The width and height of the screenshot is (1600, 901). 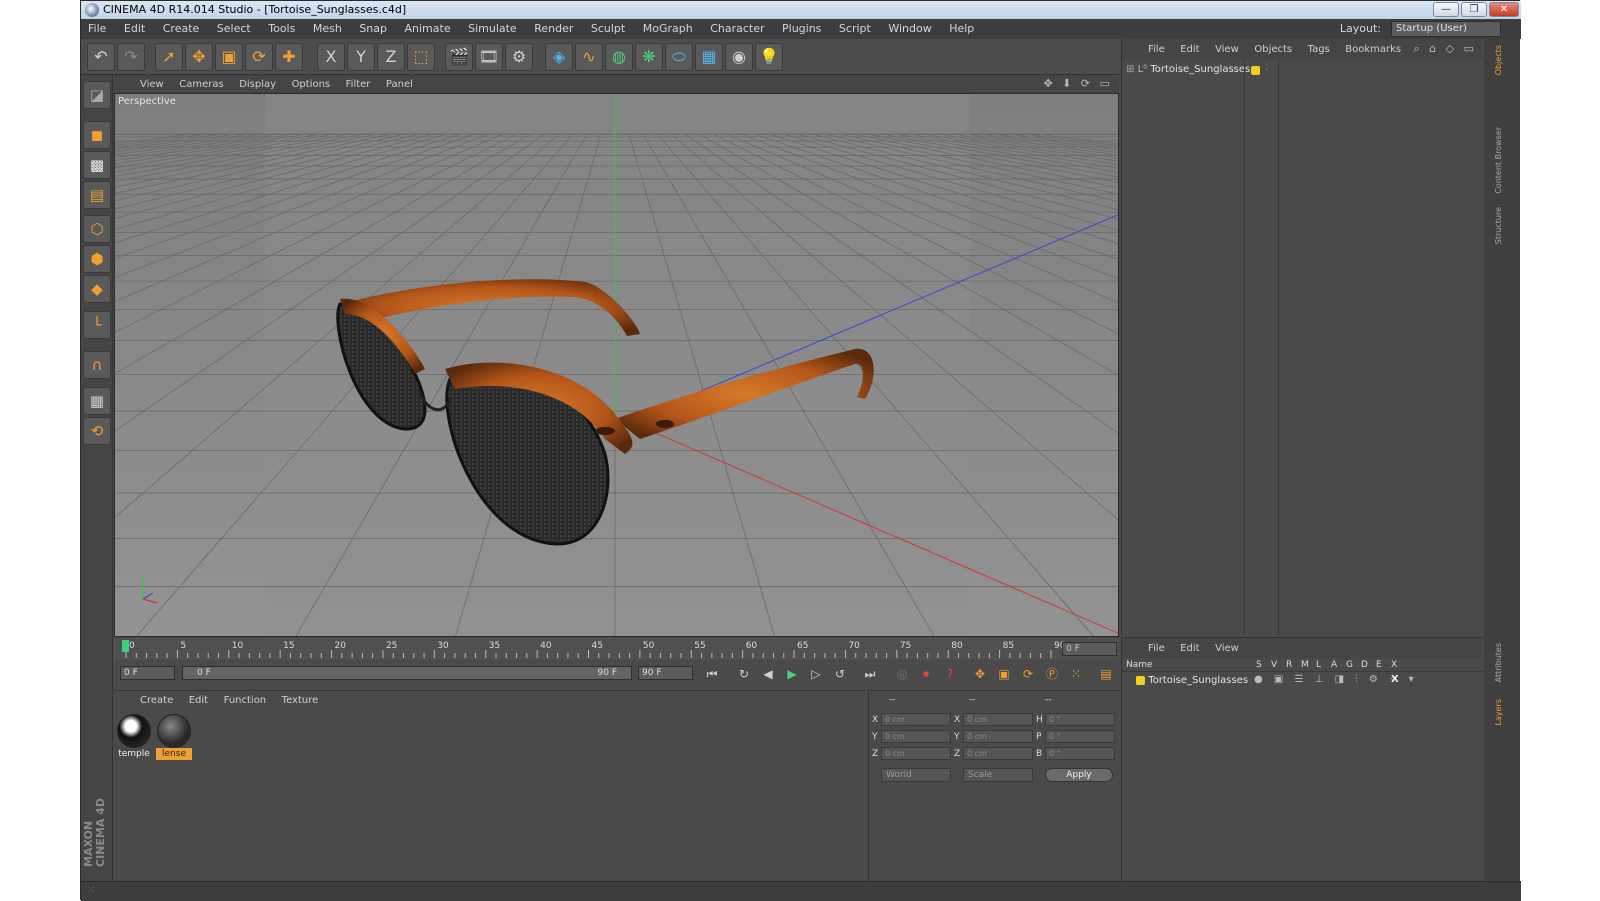 What do you see at coordinates (97, 259) in the screenshot?
I see `edges-mode-icon: ⬢` at bounding box center [97, 259].